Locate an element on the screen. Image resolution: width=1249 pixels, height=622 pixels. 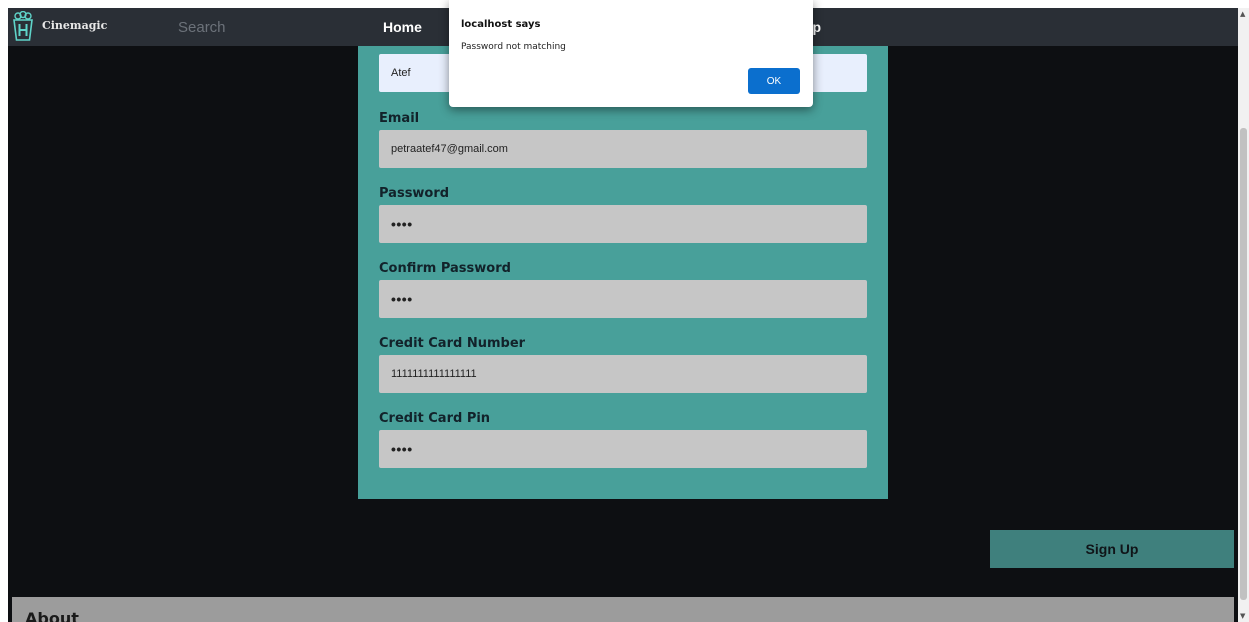
credit-card-number-field: 1111111111111111 is located at coordinates (623, 374).